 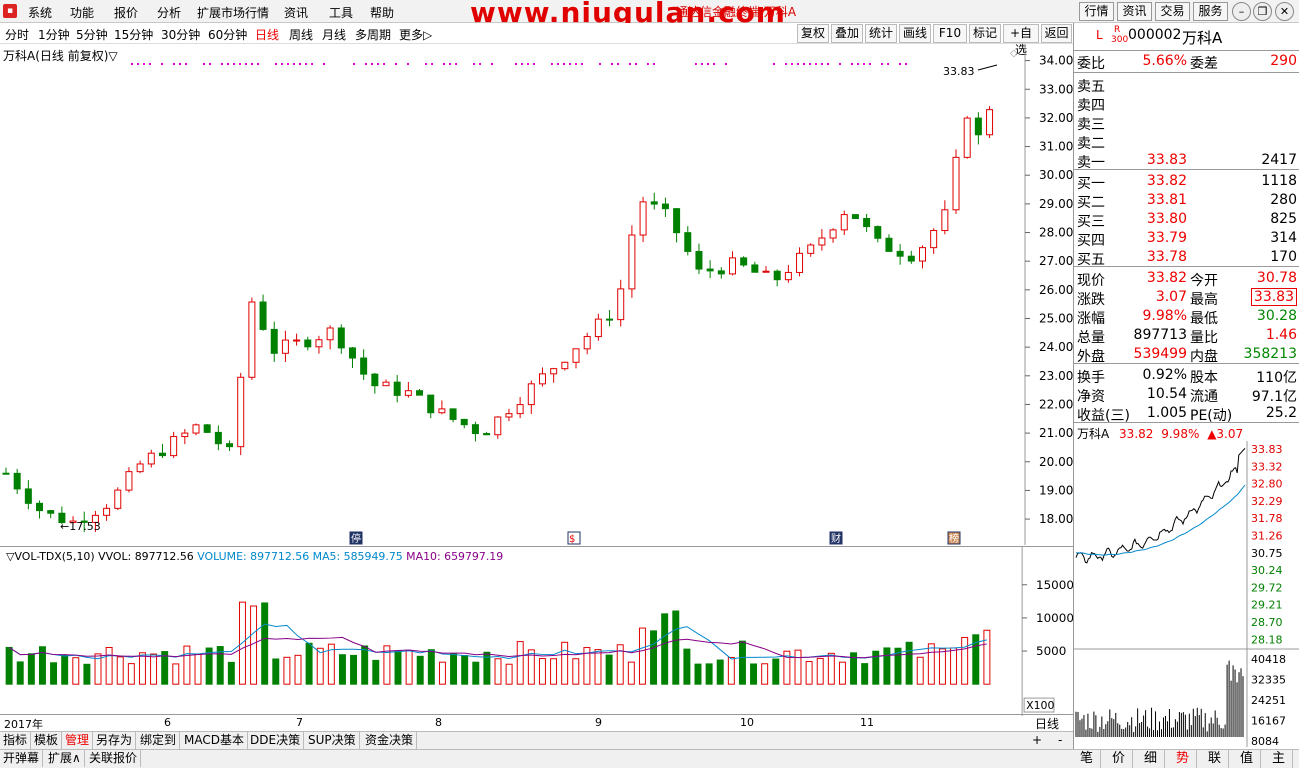 What do you see at coordinates (1267, 484) in the screenshot?
I see `mini-price-label: 32.80` at bounding box center [1267, 484].